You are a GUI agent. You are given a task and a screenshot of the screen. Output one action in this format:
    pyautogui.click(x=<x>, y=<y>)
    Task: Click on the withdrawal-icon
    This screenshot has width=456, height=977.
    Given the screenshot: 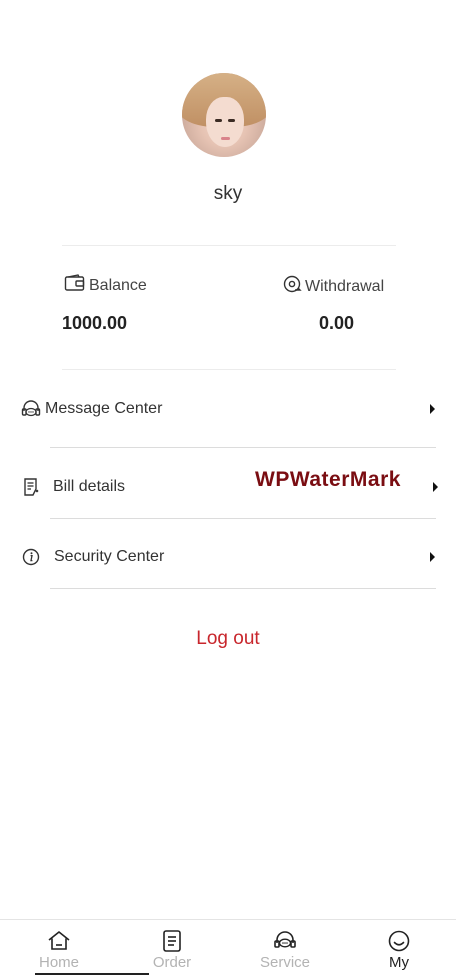 What is the action you would take?
    pyautogui.click(x=292, y=286)
    